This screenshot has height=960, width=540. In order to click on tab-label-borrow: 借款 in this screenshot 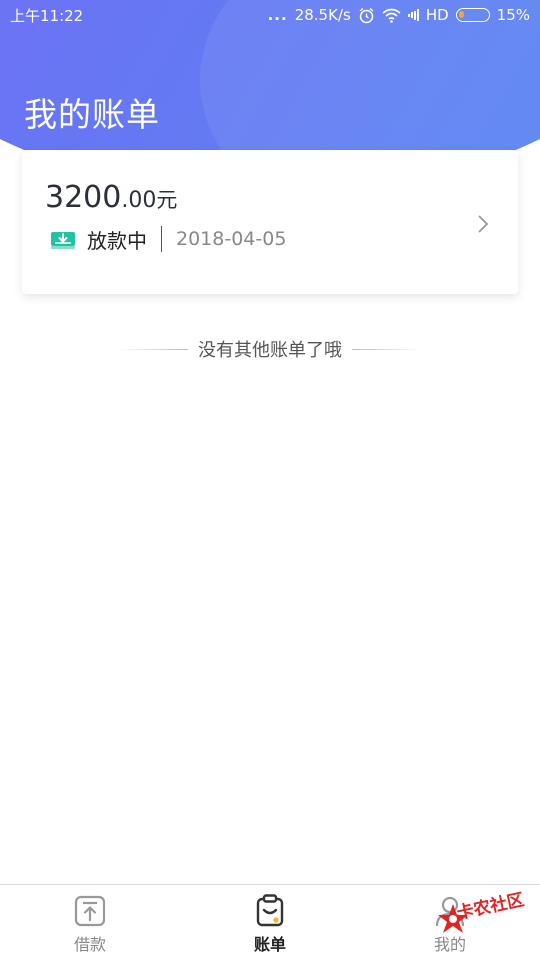, I will do `click(89, 944)`.